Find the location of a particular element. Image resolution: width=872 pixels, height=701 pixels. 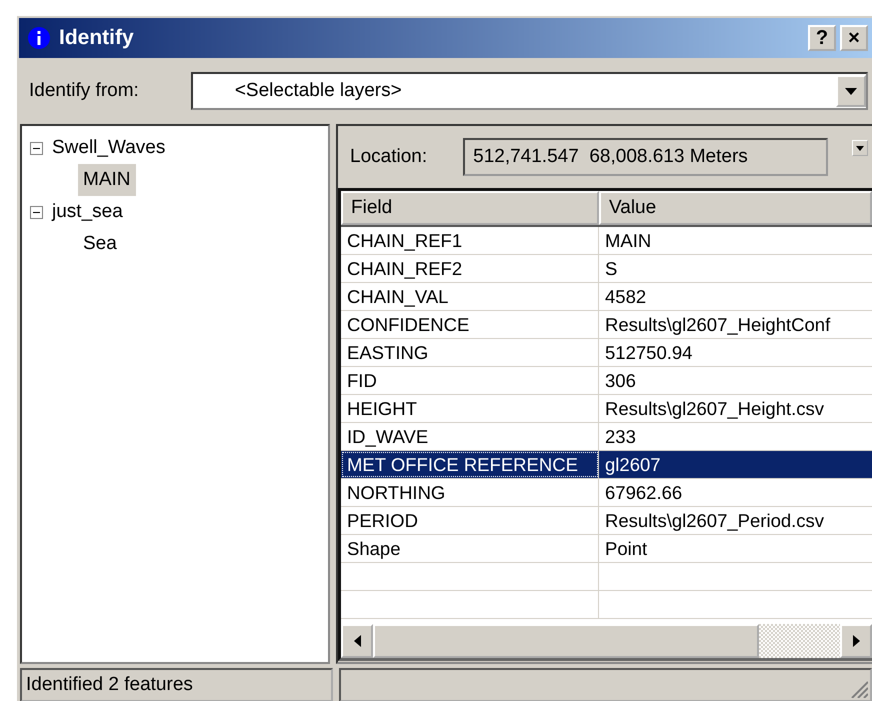

field-name: Shape is located at coordinates (470, 548).